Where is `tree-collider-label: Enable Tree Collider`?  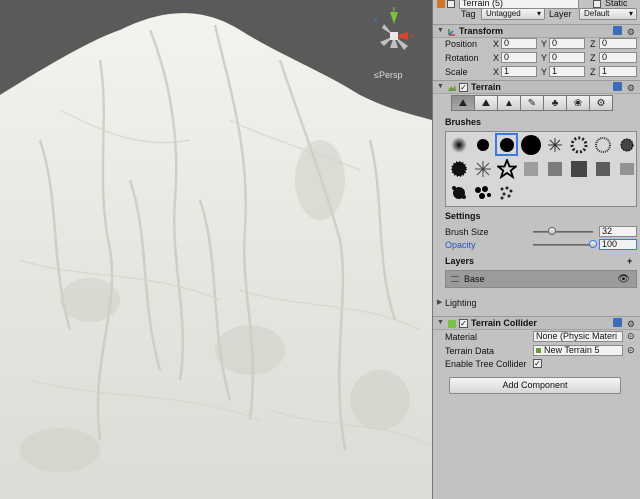
tree-collider-label: Enable Tree Collider is located at coordinates (486, 364).